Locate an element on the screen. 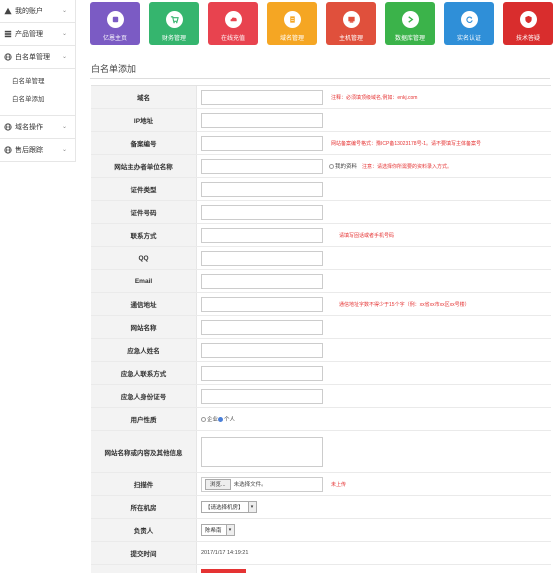  tile-support: 技术答疑 is located at coordinates (528, 23).